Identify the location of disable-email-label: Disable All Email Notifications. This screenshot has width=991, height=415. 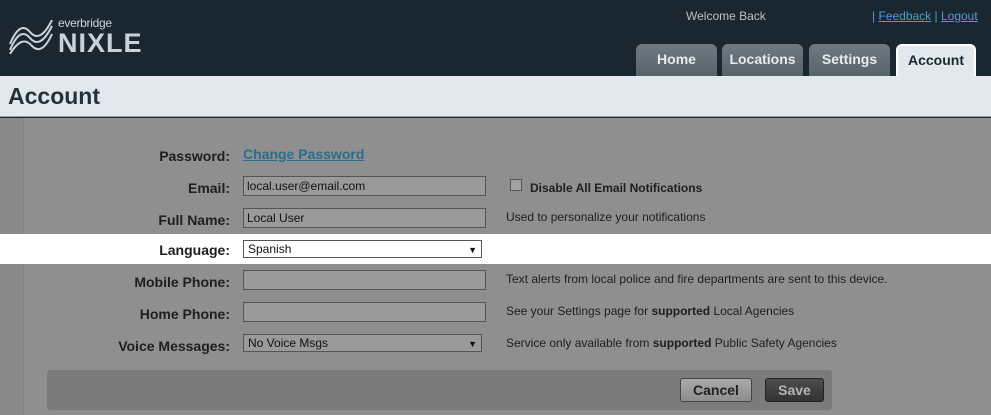
(616, 188).